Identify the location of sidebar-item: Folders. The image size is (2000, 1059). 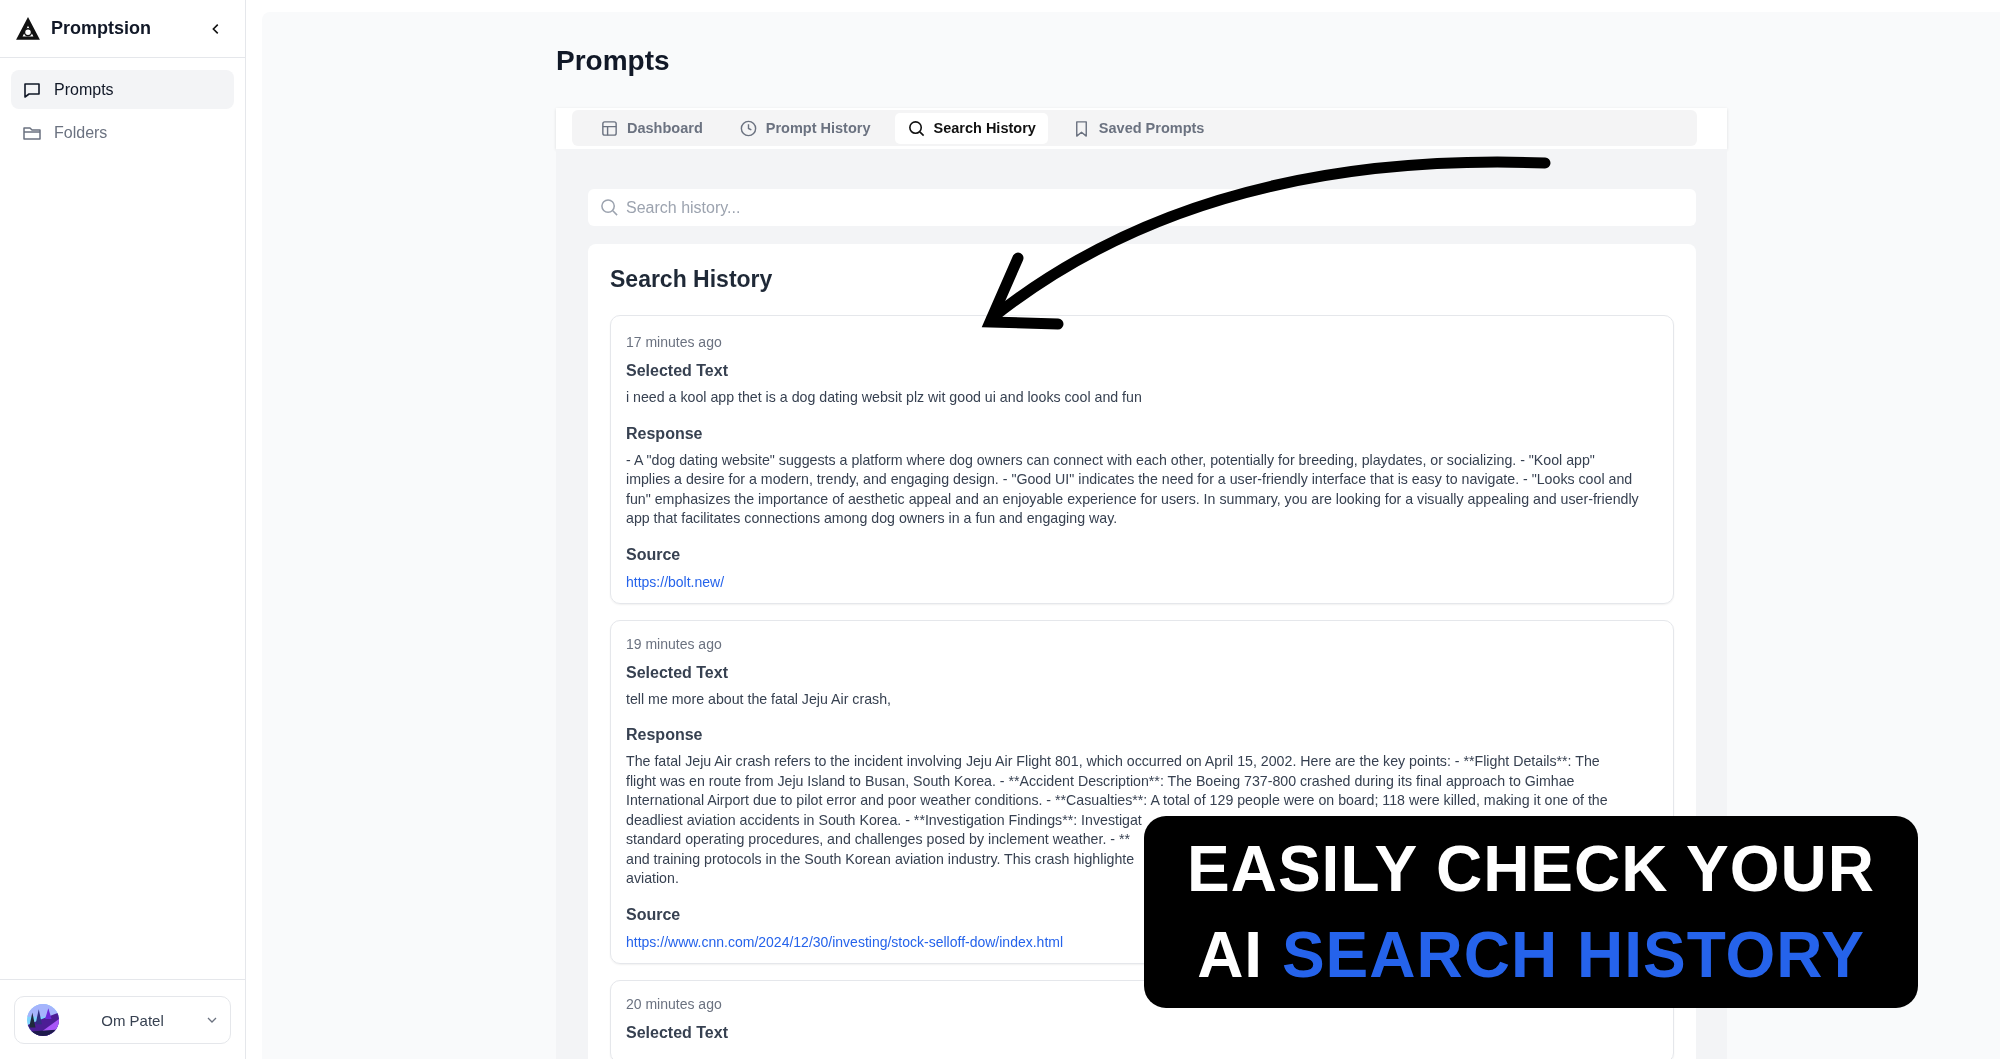
(122, 132).